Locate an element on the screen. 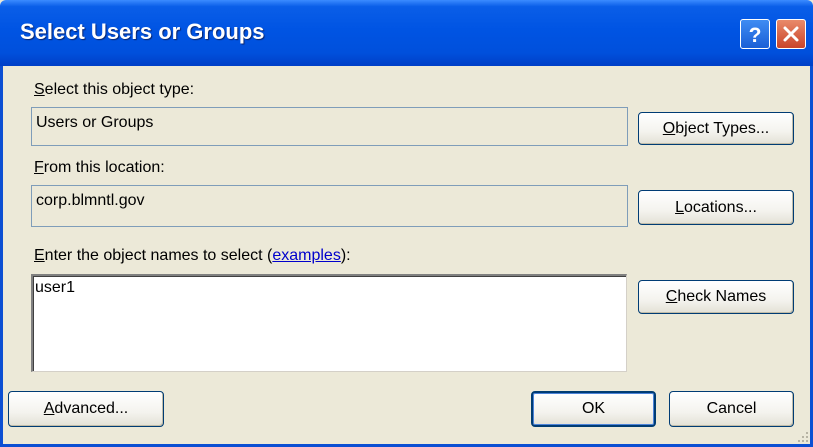  location-label: From this location: is located at coordinates (99, 167).